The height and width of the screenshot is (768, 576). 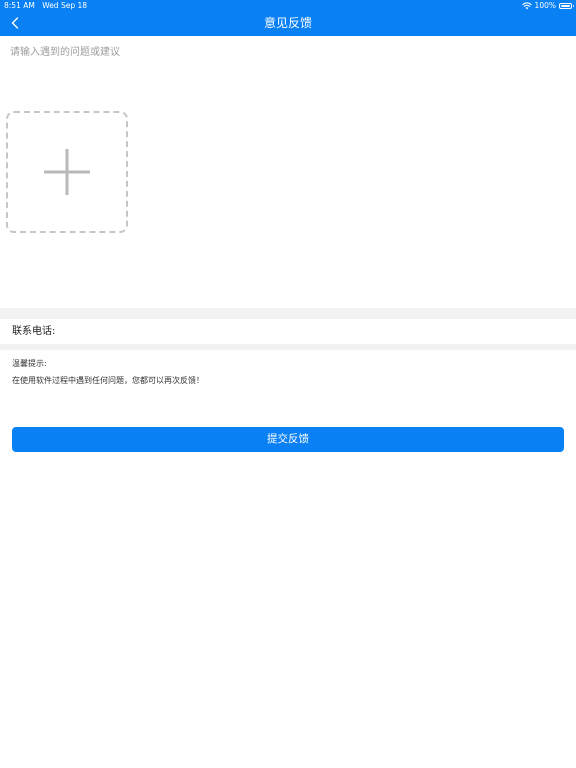 What do you see at coordinates (19, 5) in the screenshot?
I see `status-time: 8:51 AM` at bounding box center [19, 5].